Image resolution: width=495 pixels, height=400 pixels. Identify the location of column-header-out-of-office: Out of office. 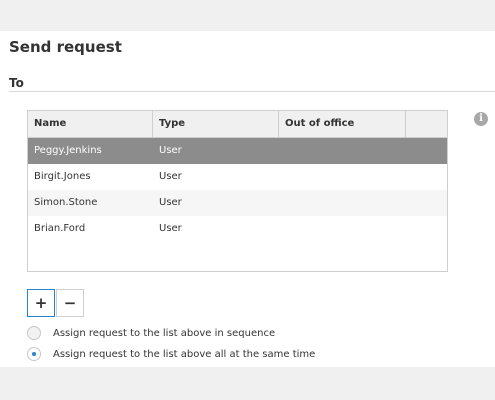
(342, 124).